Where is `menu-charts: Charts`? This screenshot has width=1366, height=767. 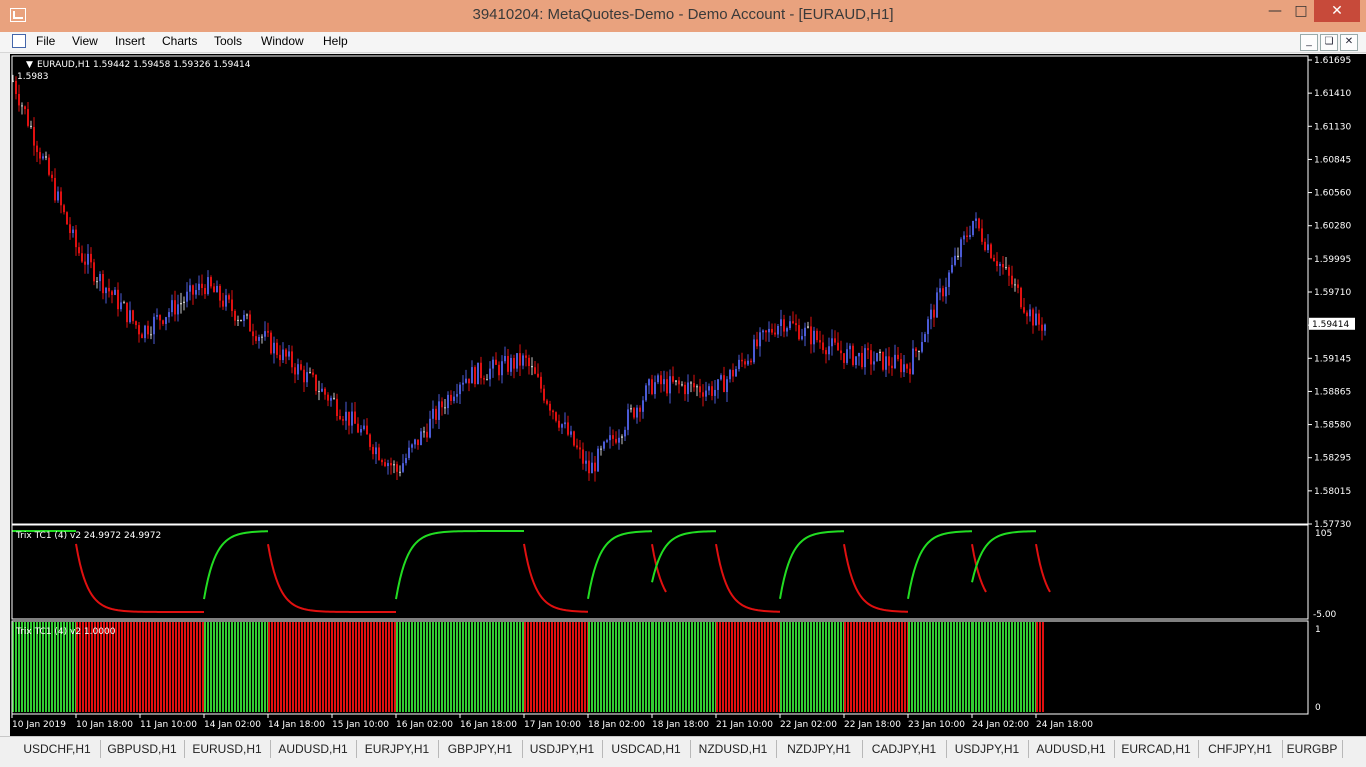
menu-charts: Charts is located at coordinates (179, 41).